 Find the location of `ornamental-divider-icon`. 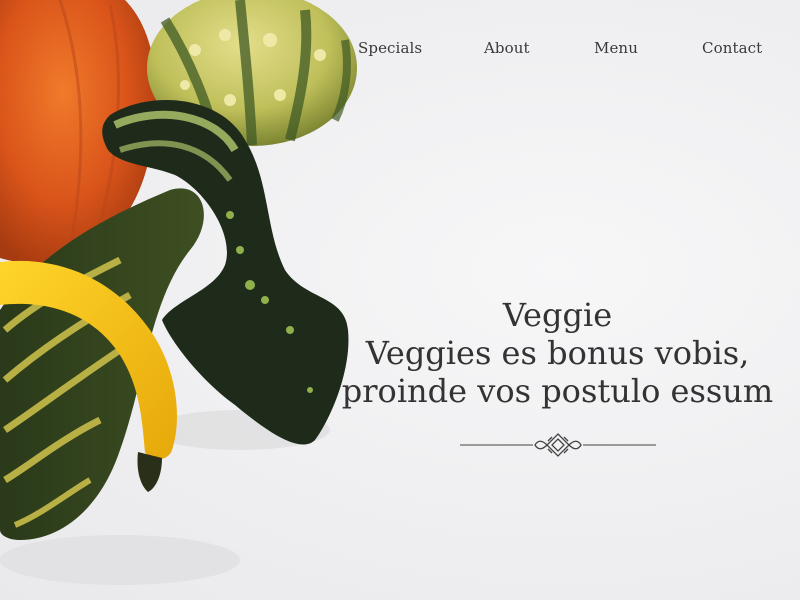

ornamental-divider-icon is located at coordinates (558, 445).